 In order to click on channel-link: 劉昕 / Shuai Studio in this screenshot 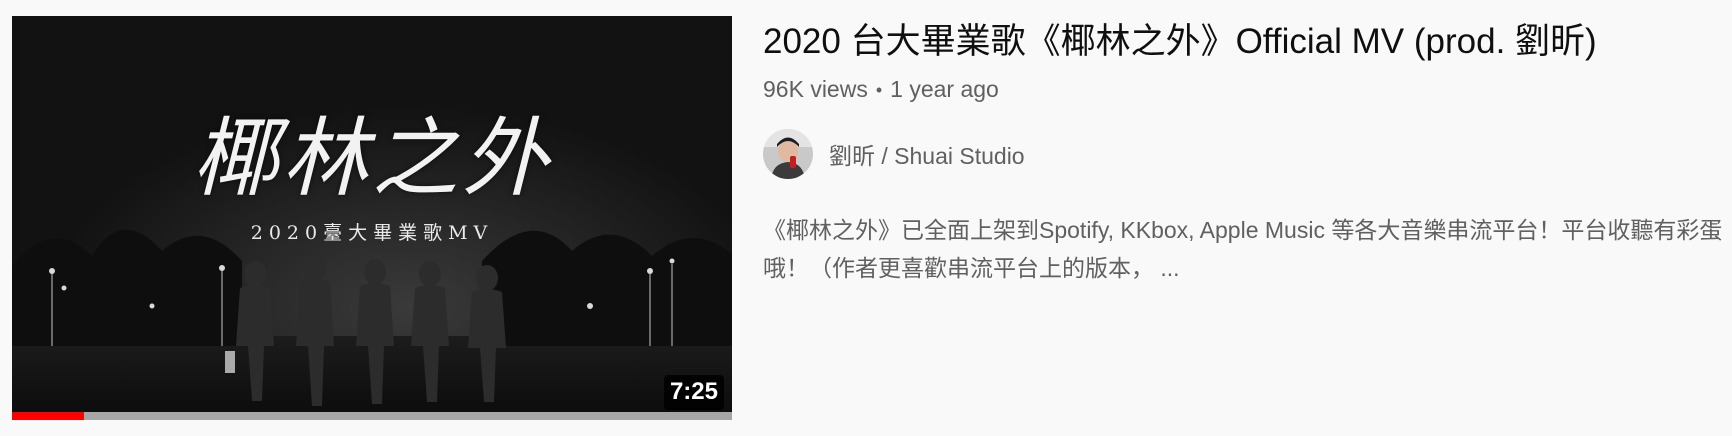, I will do `click(1243, 154)`.